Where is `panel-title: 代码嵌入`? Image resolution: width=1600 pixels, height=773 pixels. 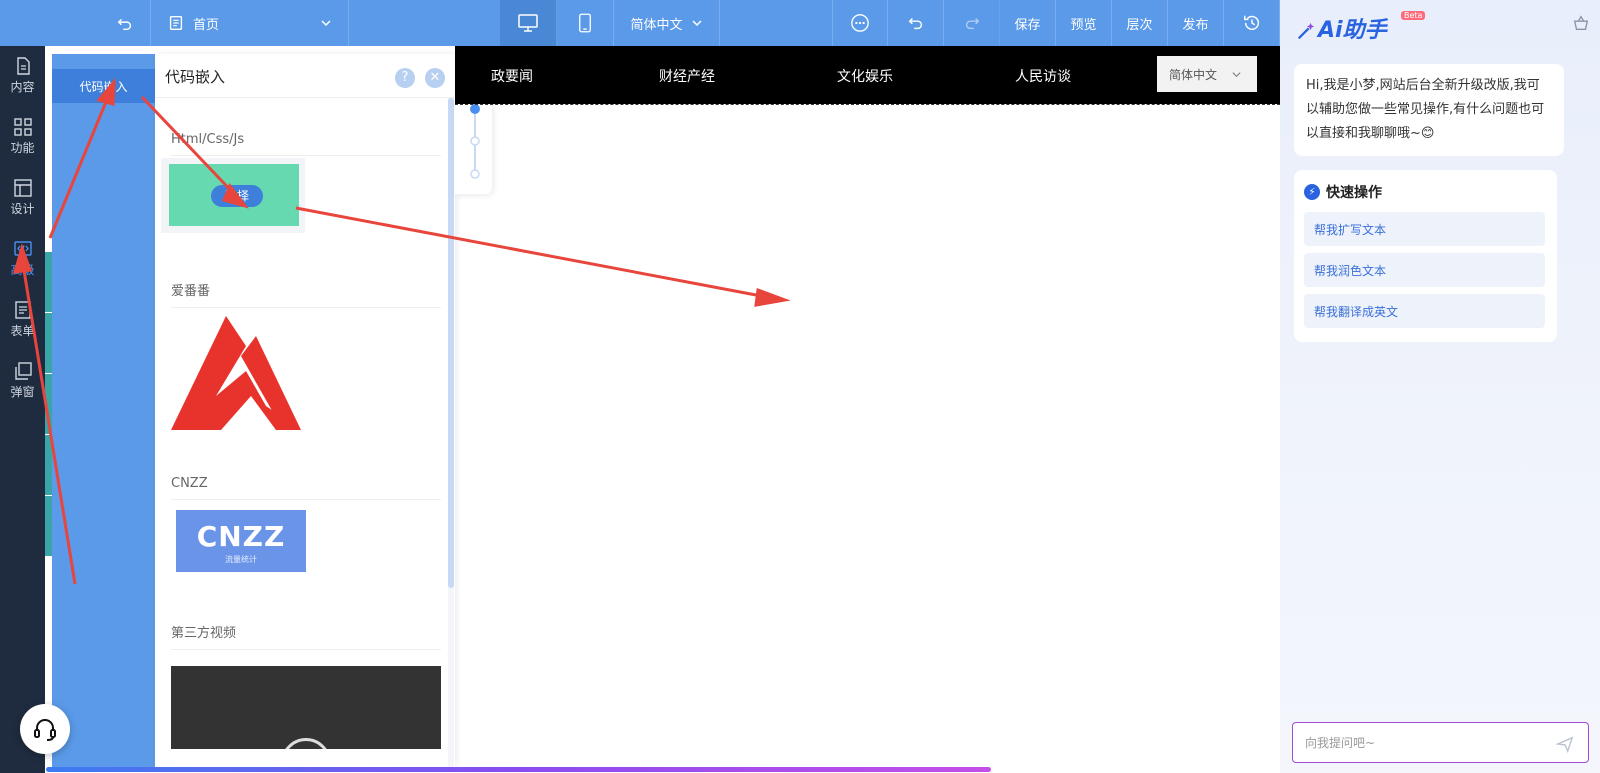 panel-title: 代码嵌入 is located at coordinates (195, 77).